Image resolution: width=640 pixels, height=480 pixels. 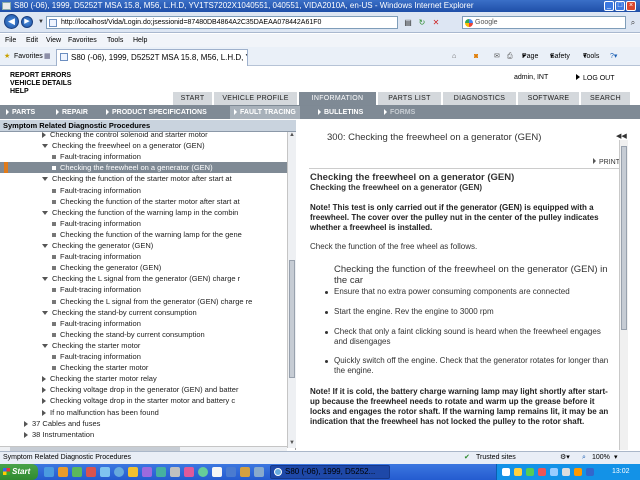 I want to click on subtab-parts: PARTS, so click(x=20, y=112).